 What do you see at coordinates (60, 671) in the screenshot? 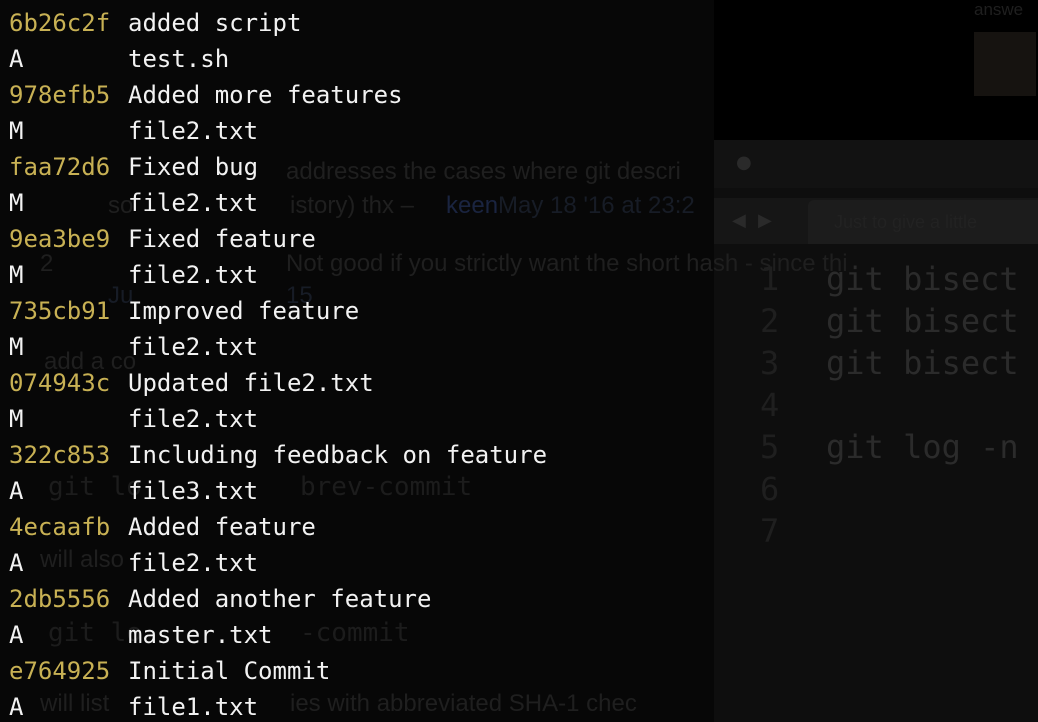
I see `commit-hash: e764925` at bounding box center [60, 671].